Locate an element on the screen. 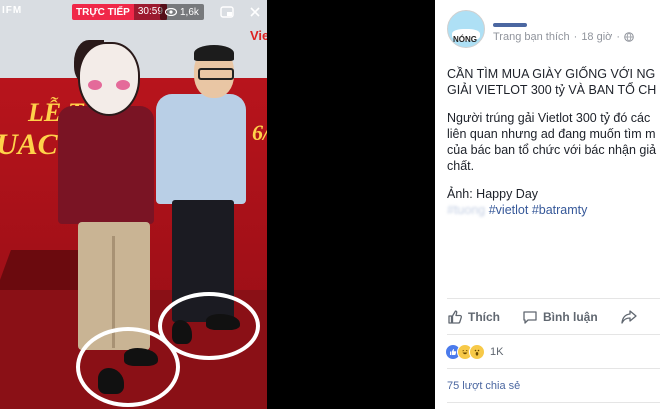  live-overlay-bar: IFM TRỰC TIẾP 30:59 1,6k is located at coordinates (133, 12).